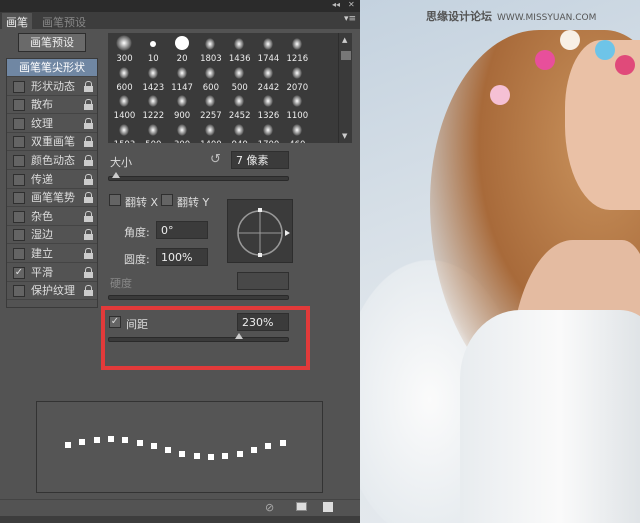  I want to click on close-icon: ✕, so click(351, 4).